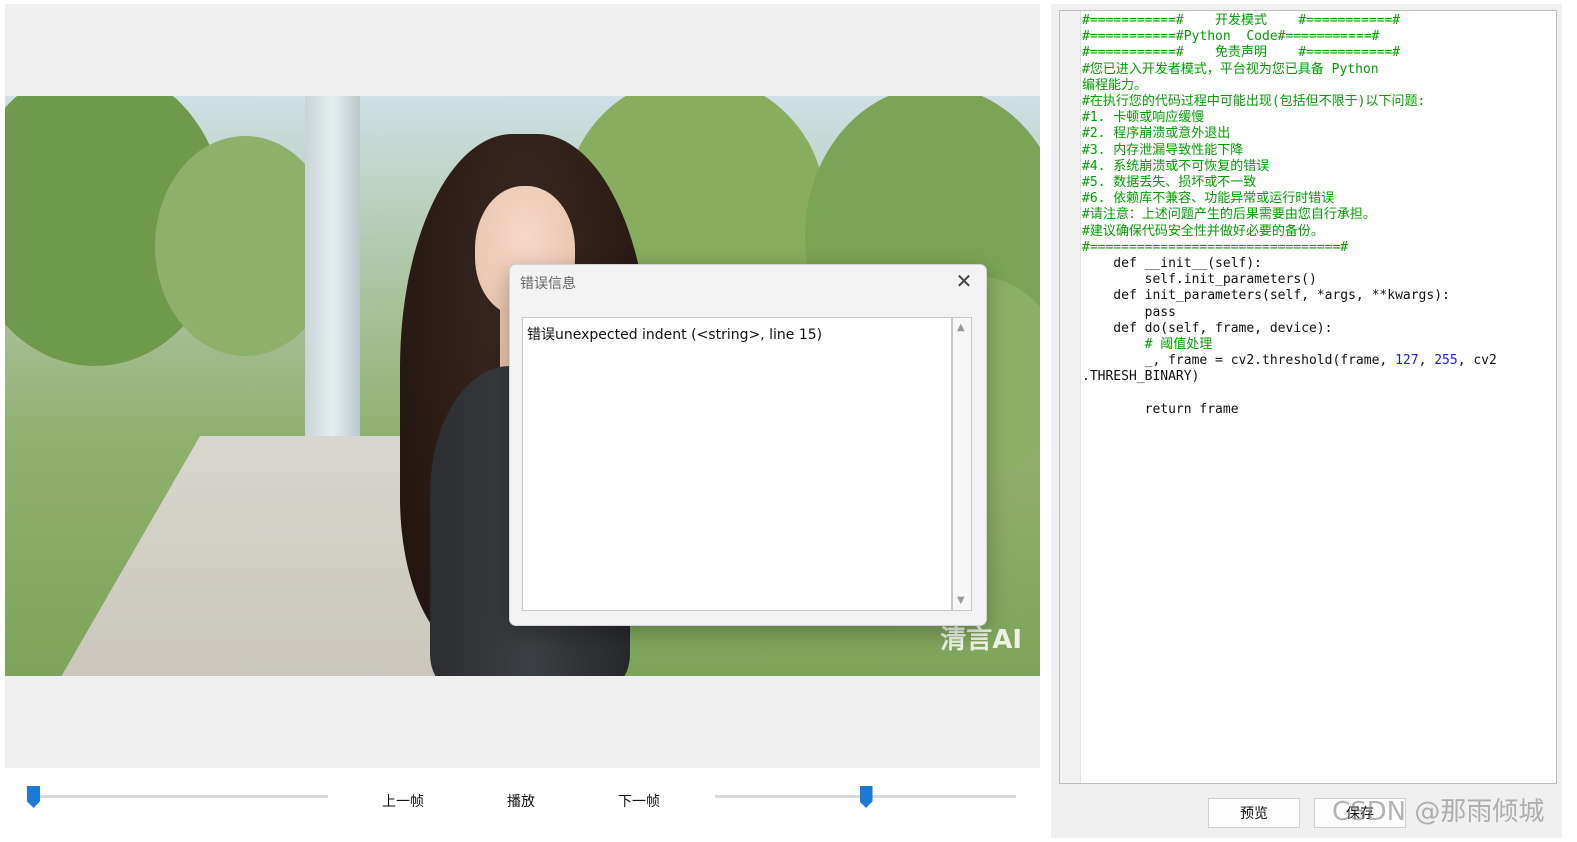 This screenshot has width=1577, height=842. I want to click on code-line: #5. 数据丢失、损坏或不一致, so click(1169, 183).